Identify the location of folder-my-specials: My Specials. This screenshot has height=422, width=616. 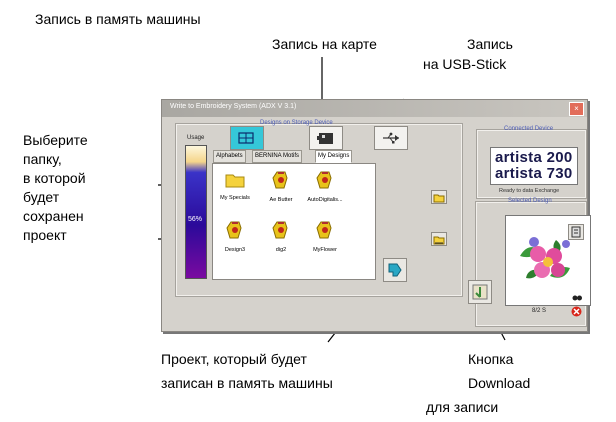
(235, 185).